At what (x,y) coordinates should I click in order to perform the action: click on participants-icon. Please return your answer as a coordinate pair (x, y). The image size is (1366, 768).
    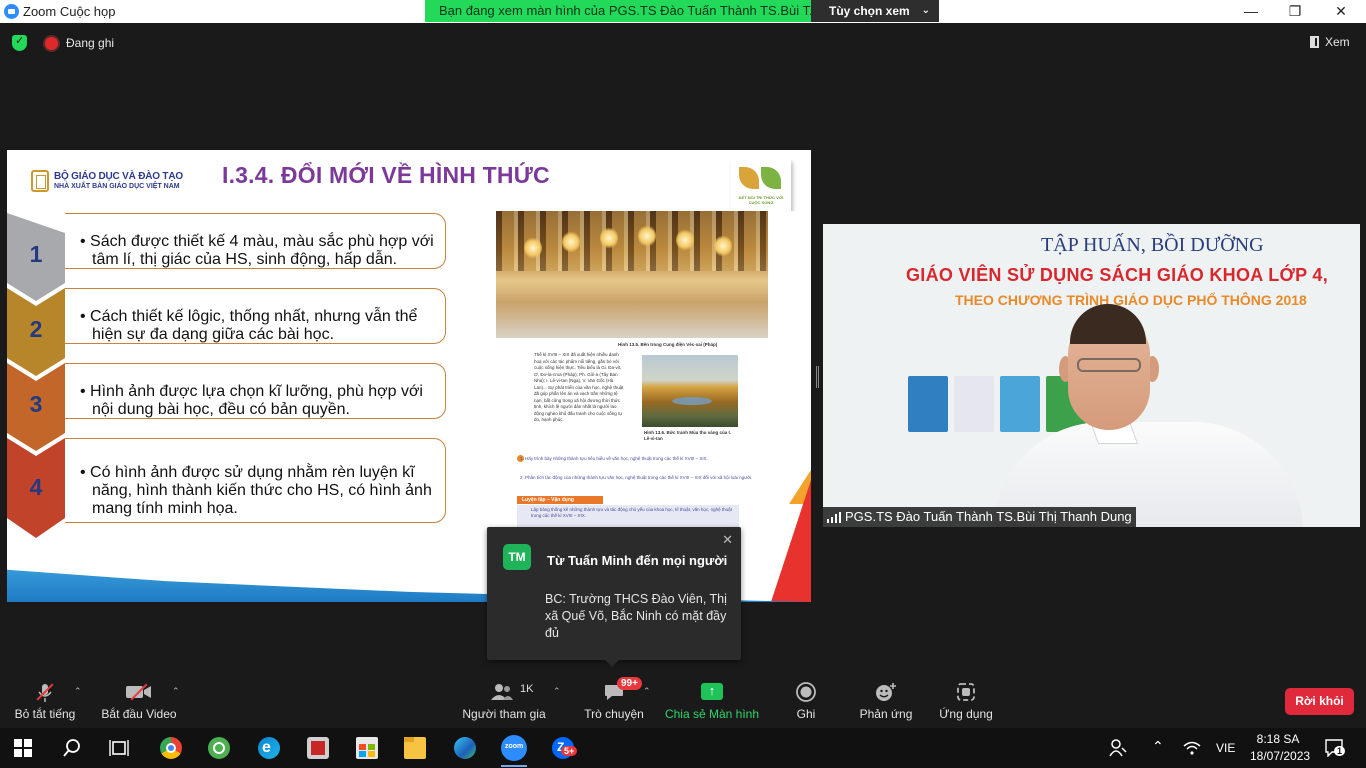
    Looking at the image, I should click on (502, 692).